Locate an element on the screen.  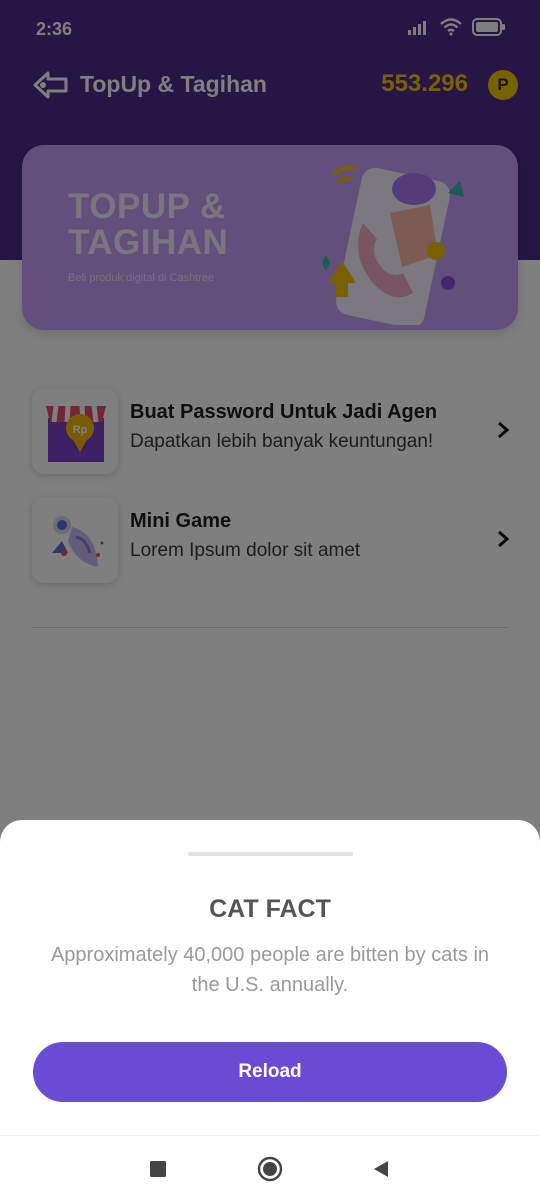
sheet-drag-handle is located at coordinates (270, 854).